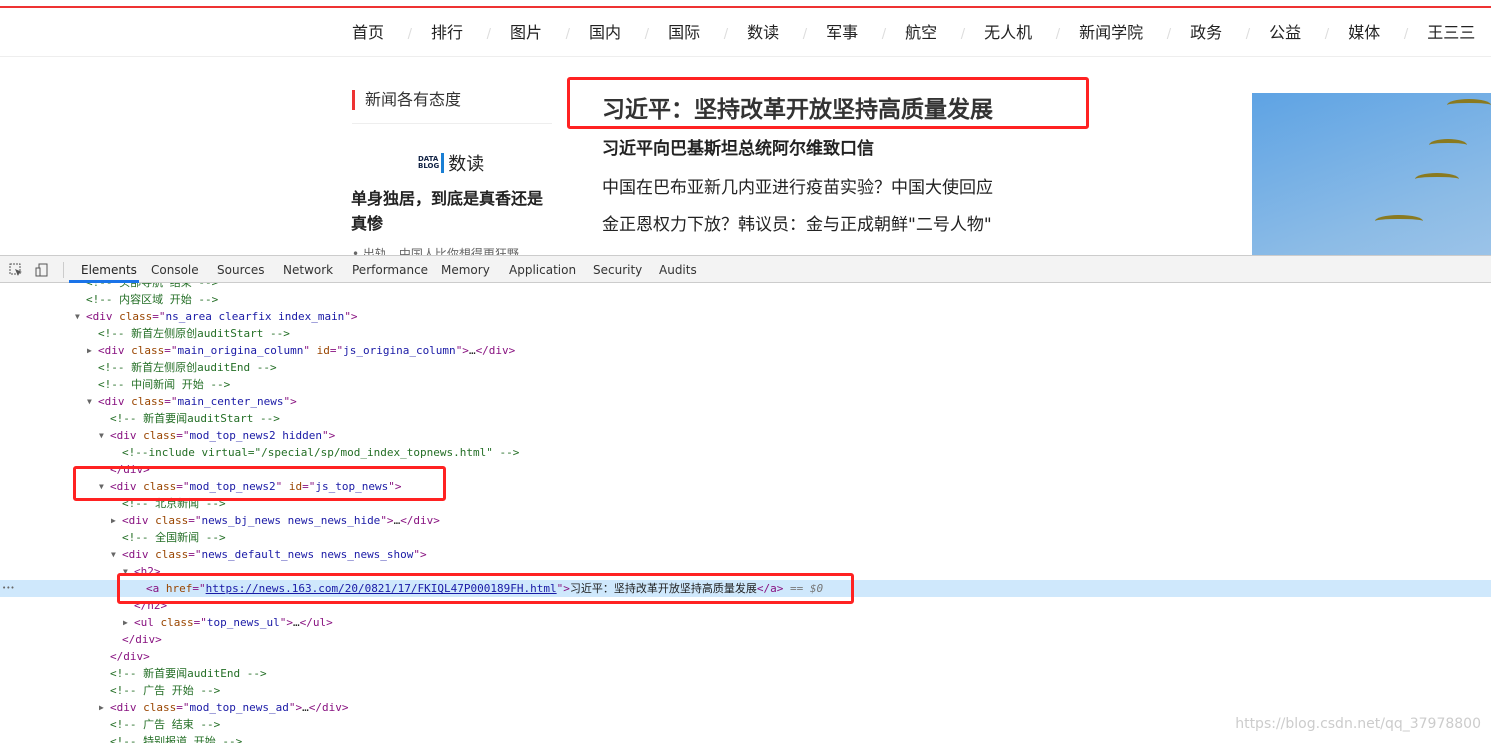 The width and height of the screenshot is (1491, 743). What do you see at coordinates (605, 32) in the screenshot?
I see `nav-item-label: 国内` at bounding box center [605, 32].